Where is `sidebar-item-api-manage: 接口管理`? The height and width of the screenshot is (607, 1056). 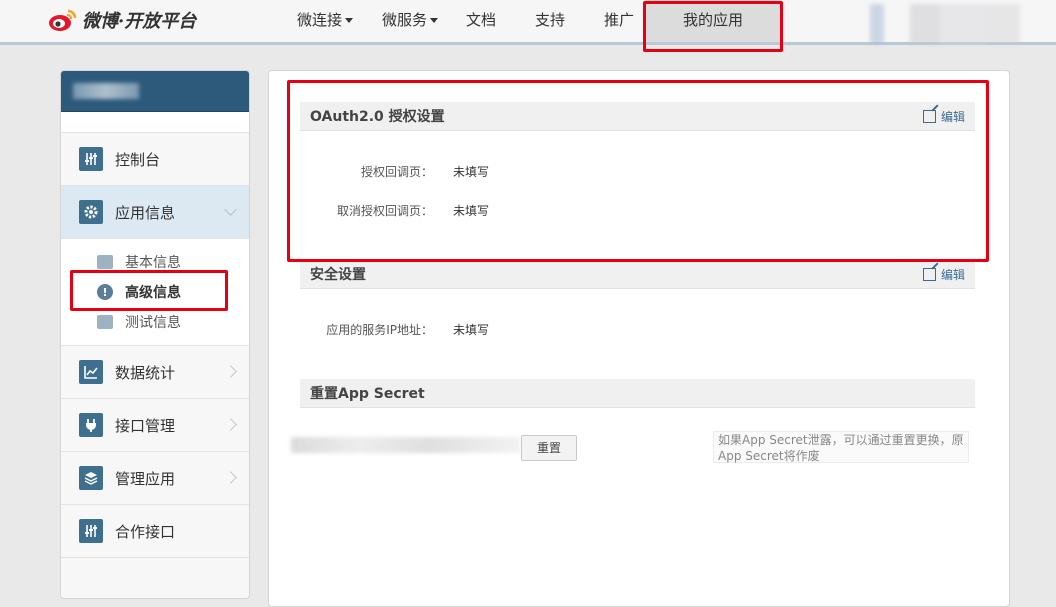
sidebar-item-api-manage: 接口管理 is located at coordinates (155, 425).